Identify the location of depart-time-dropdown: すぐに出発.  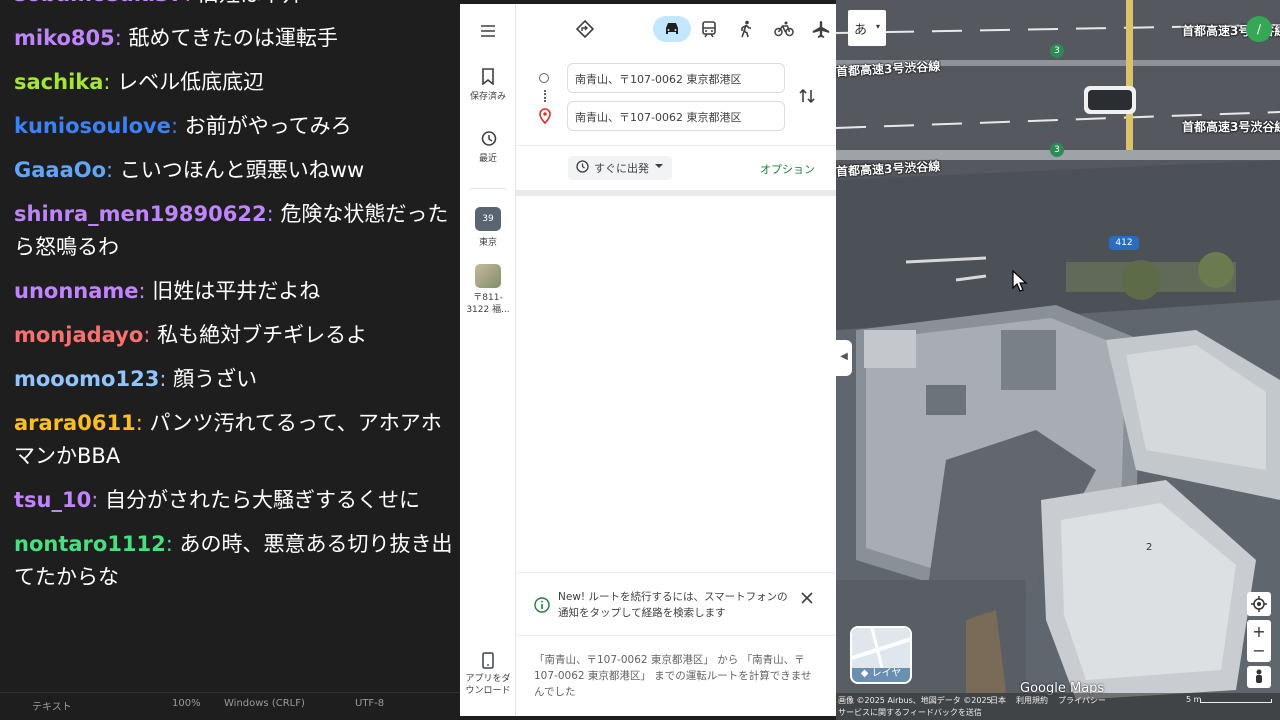
(620, 168).